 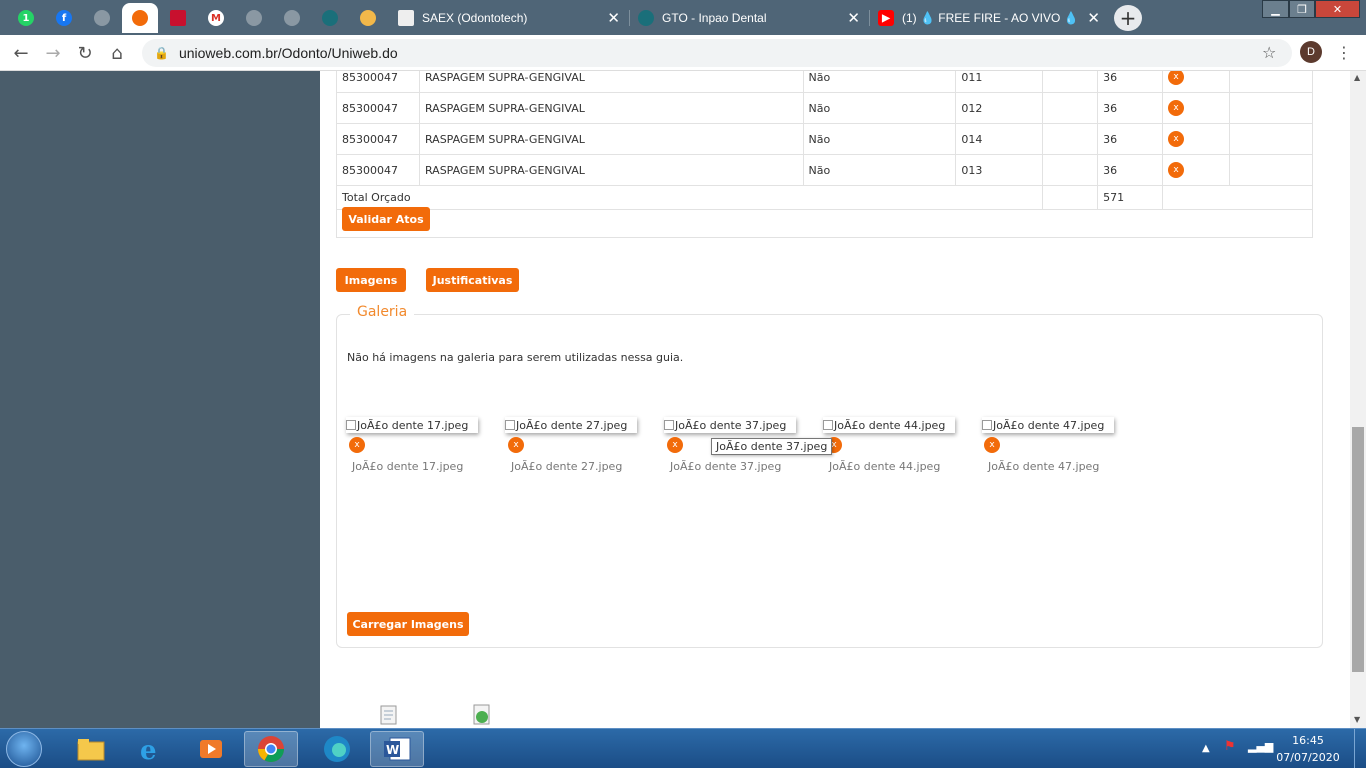 I want to click on close-window-button: ✕, so click(x=1337, y=9).